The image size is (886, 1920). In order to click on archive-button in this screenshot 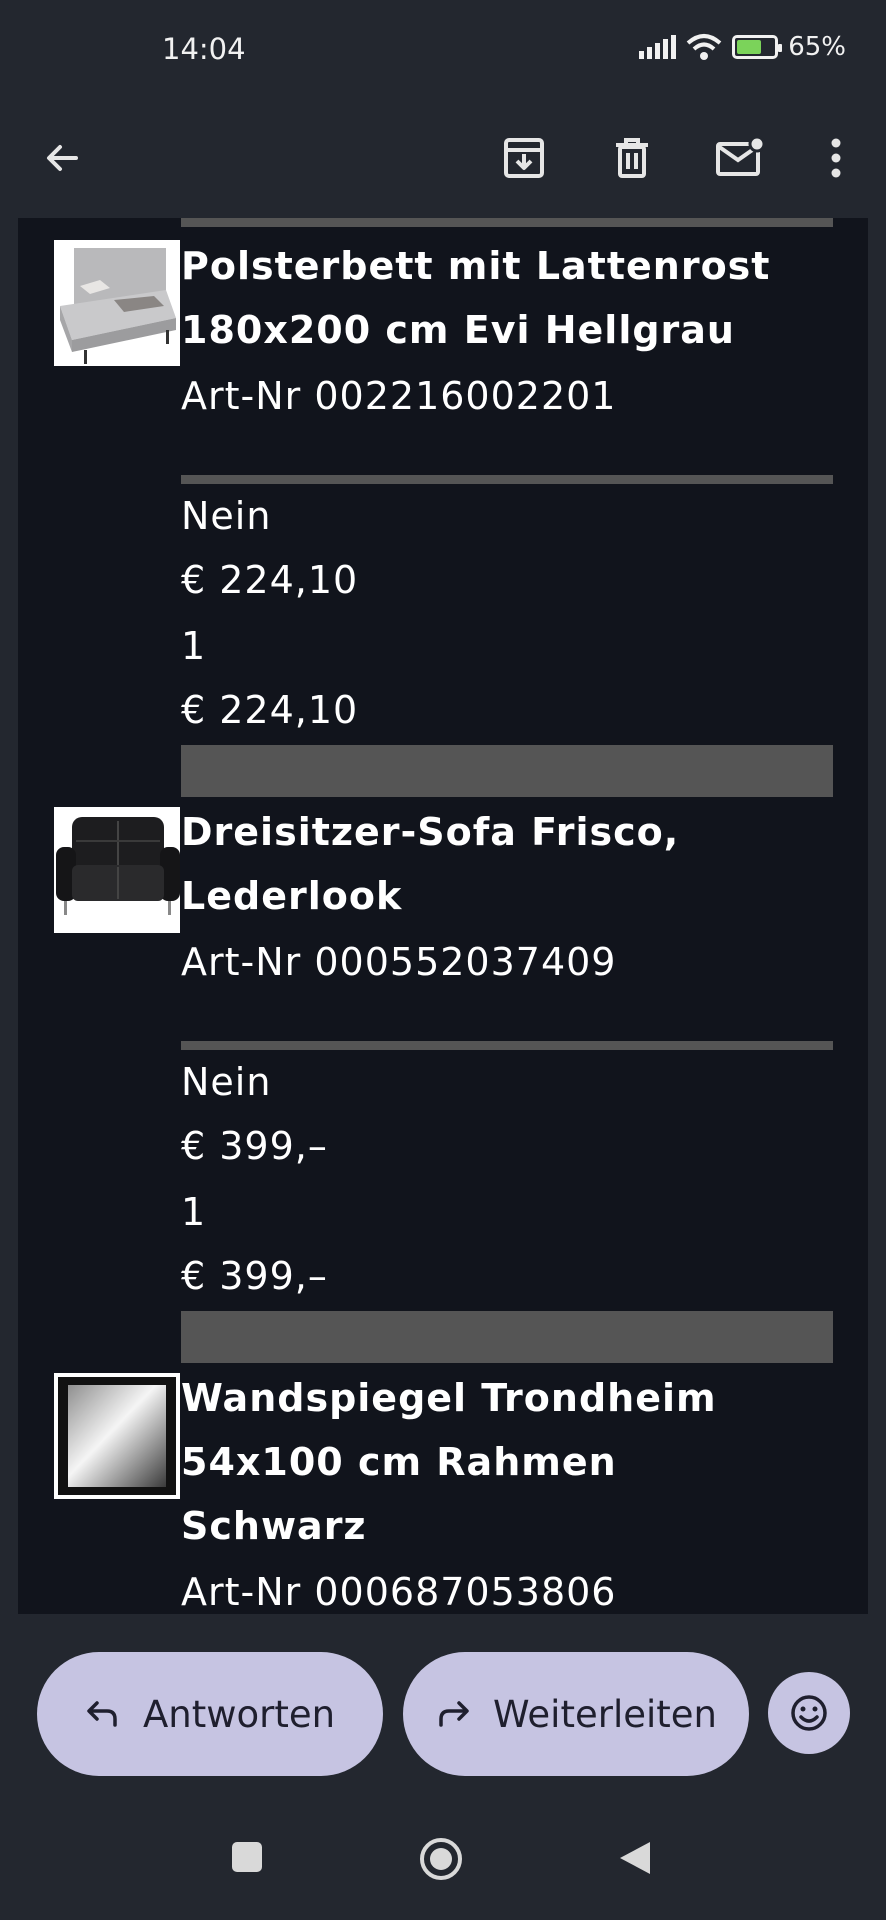, I will do `click(524, 158)`.